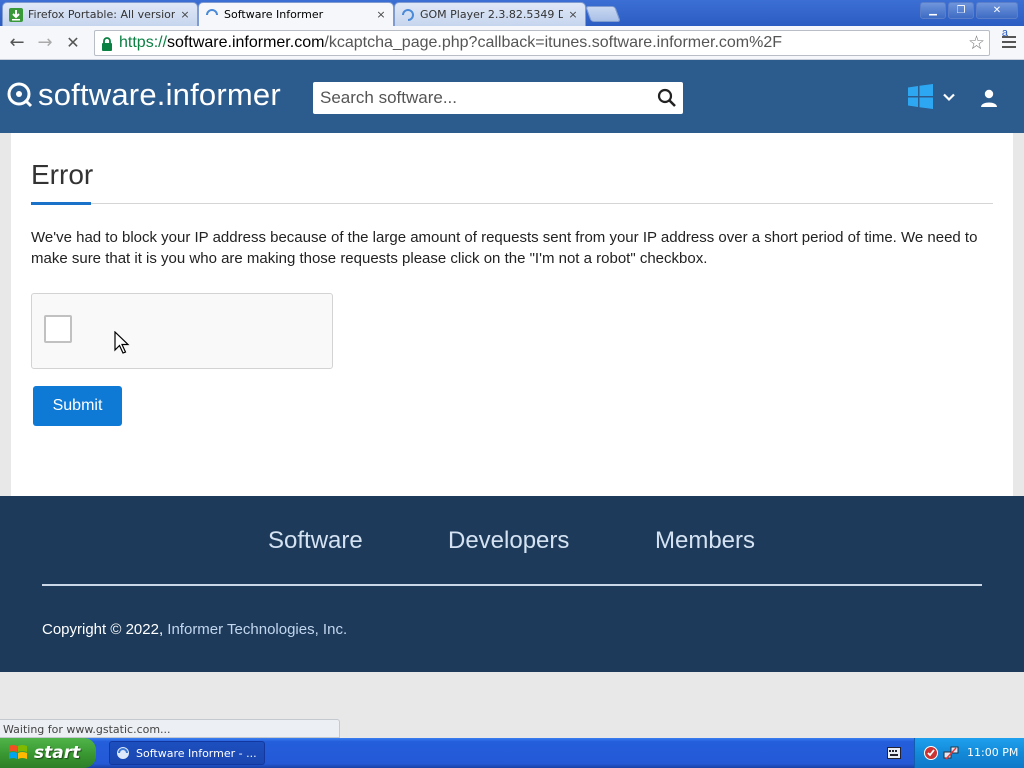  Describe the element at coordinates (17, 43) in the screenshot. I see `back-button: ←` at that location.